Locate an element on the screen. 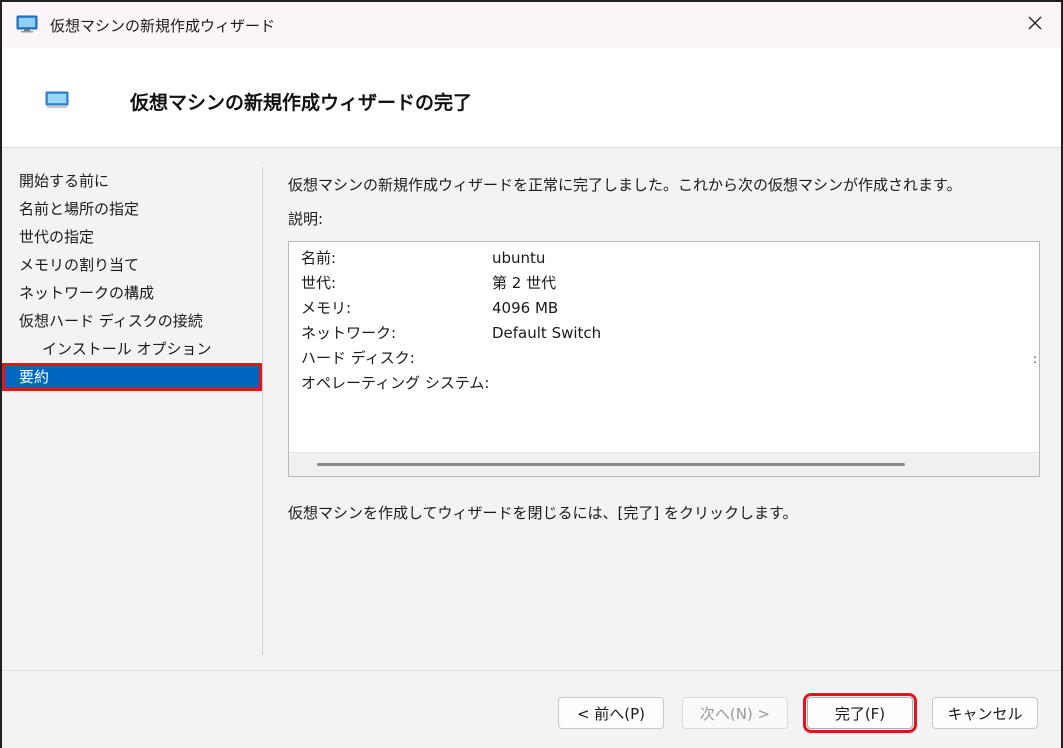 The width and height of the screenshot is (1063, 748). wizard-header: 仮想マシンの新規作成ウィザードの完了 is located at coordinates (531, 98).